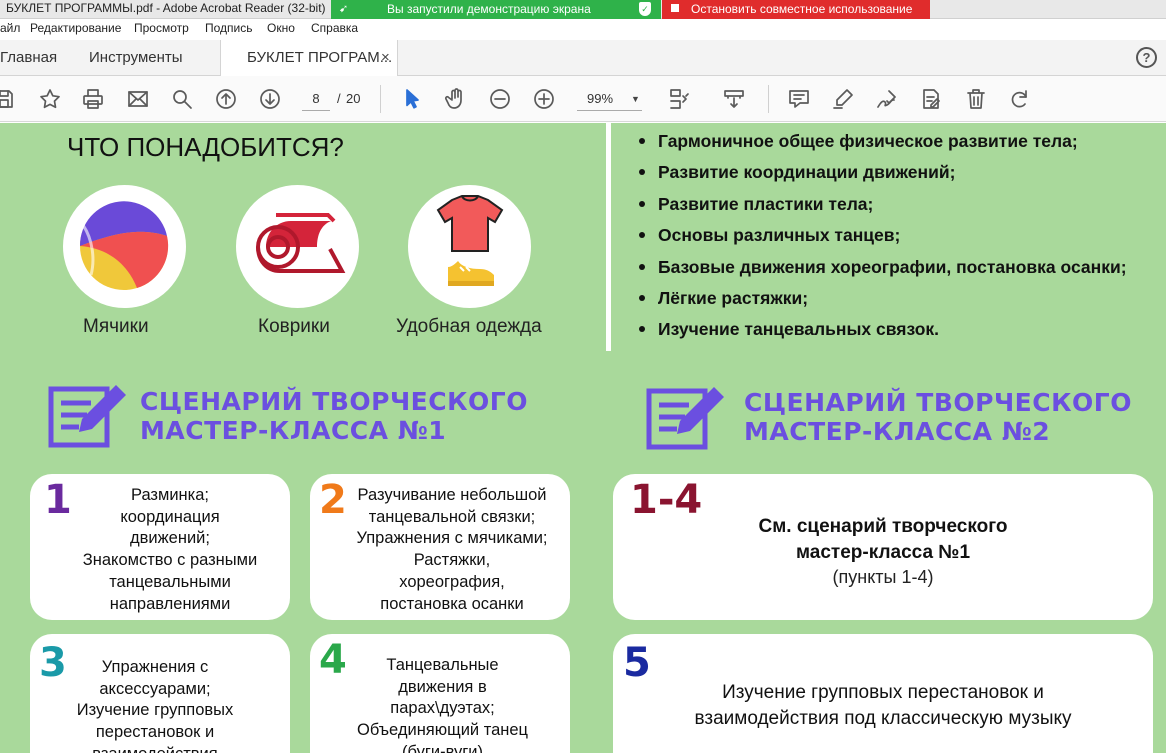 The width and height of the screenshot is (1166, 753). Describe the element at coordinates (93, 99) in the screenshot. I see `print-icon` at that location.